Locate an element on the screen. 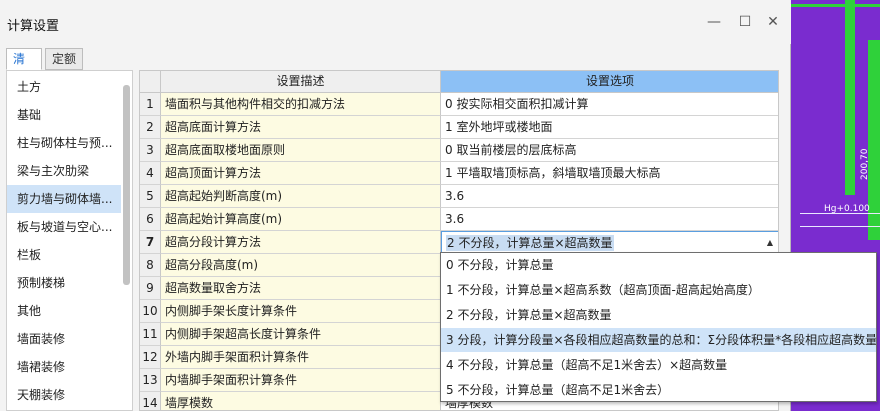 This screenshot has width=880, height=411. row-desc: 超高起始判断高度(m) is located at coordinates (301, 196).